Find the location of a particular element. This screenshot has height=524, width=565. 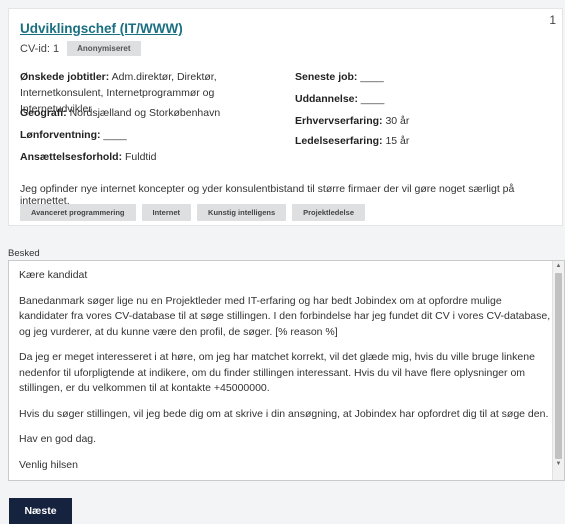

field-geography: Geografi: Nordsjælland og Storkøbenhavn is located at coordinates (152, 113).